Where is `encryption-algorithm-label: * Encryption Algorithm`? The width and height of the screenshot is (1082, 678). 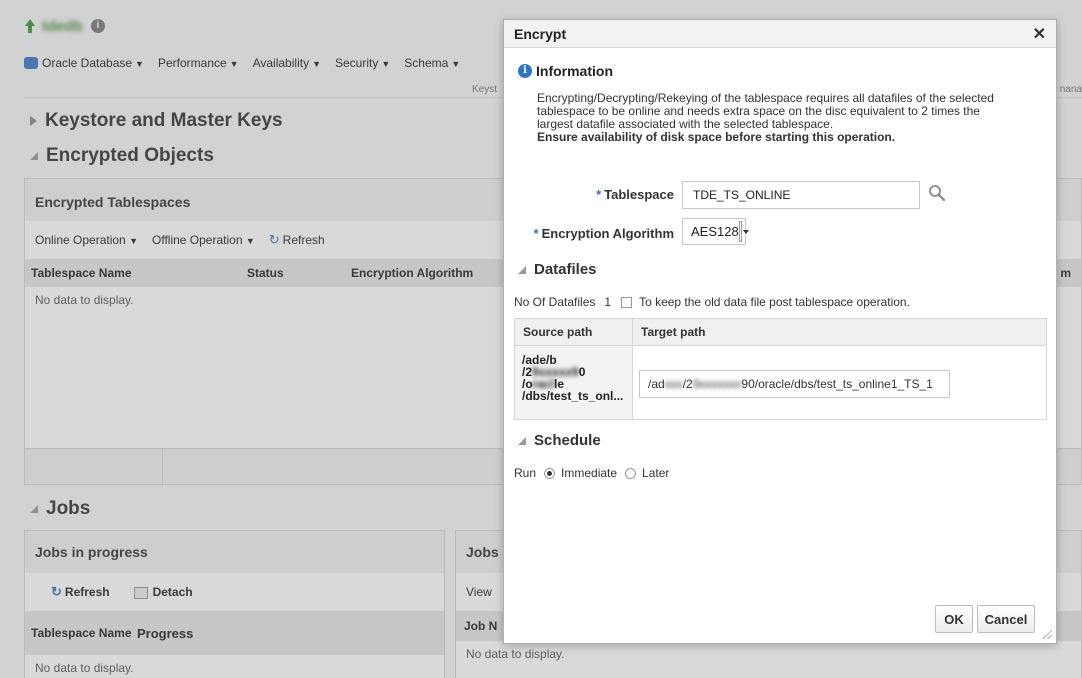 encryption-algorithm-label: * Encryption Algorithm is located at coordinates (595, 233).